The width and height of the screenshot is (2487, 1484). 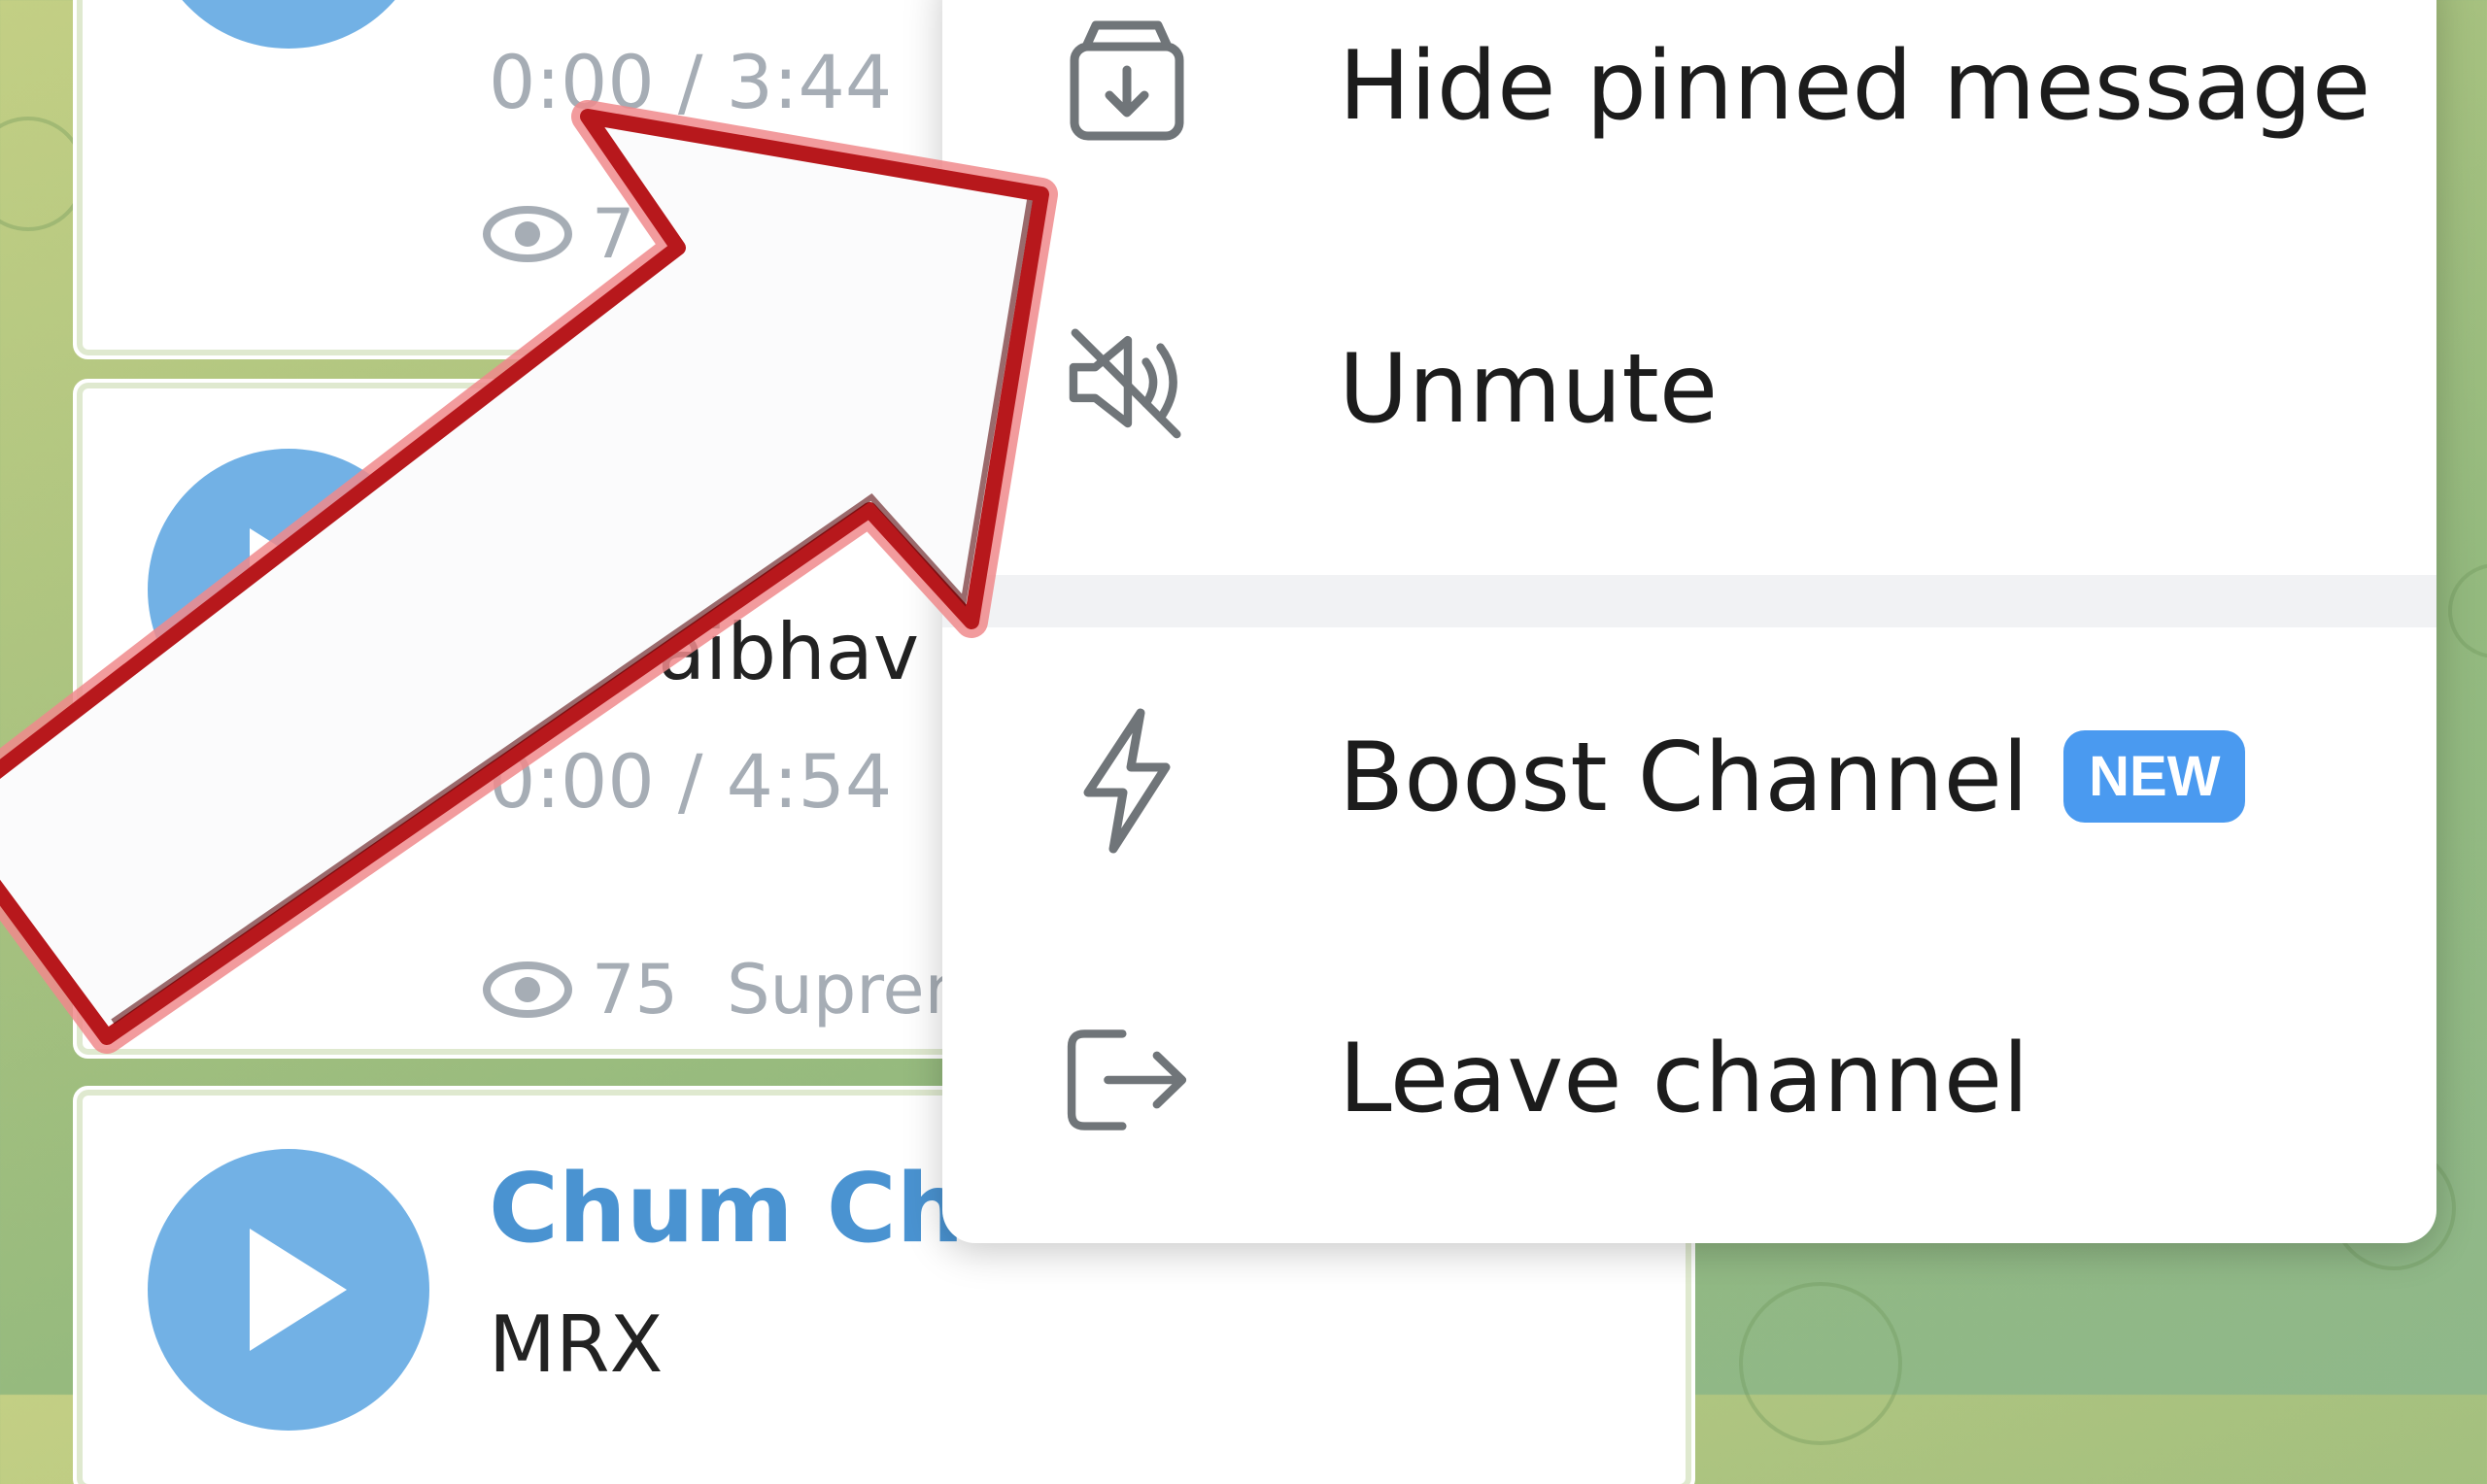 I want to click on menu-item-leave-channel: Leave channel, so click(x=1689, y=1094).